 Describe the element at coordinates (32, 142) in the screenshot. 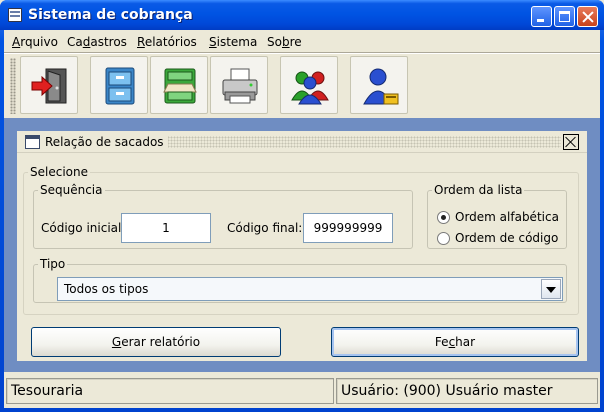

I see `frame-icon` at that location.